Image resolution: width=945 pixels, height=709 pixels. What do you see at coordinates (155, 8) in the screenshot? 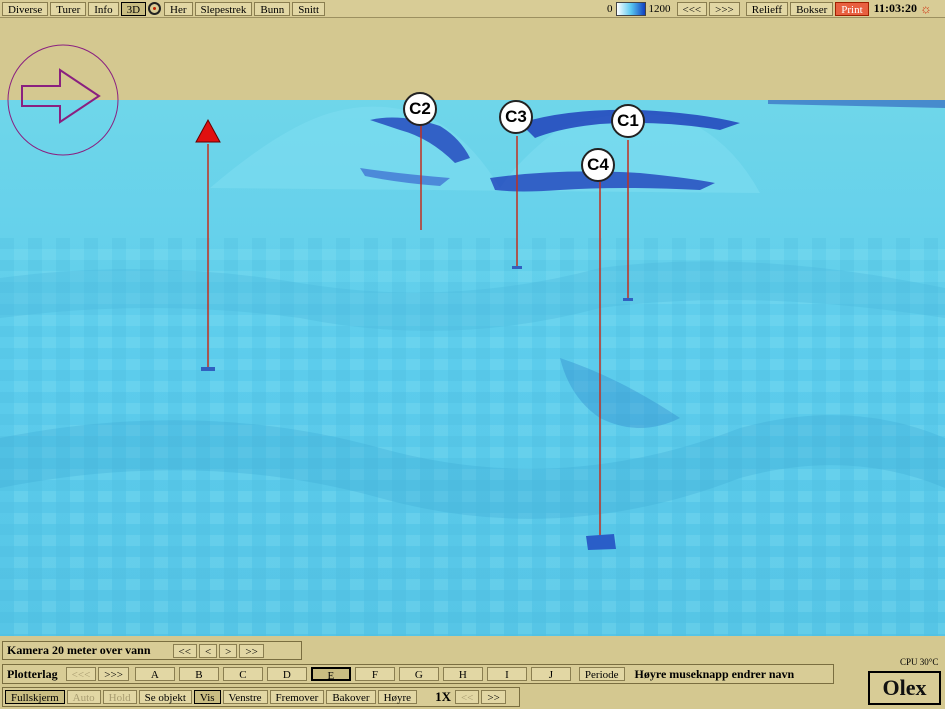
I see `target-icon` at bounding box center [155, 8].